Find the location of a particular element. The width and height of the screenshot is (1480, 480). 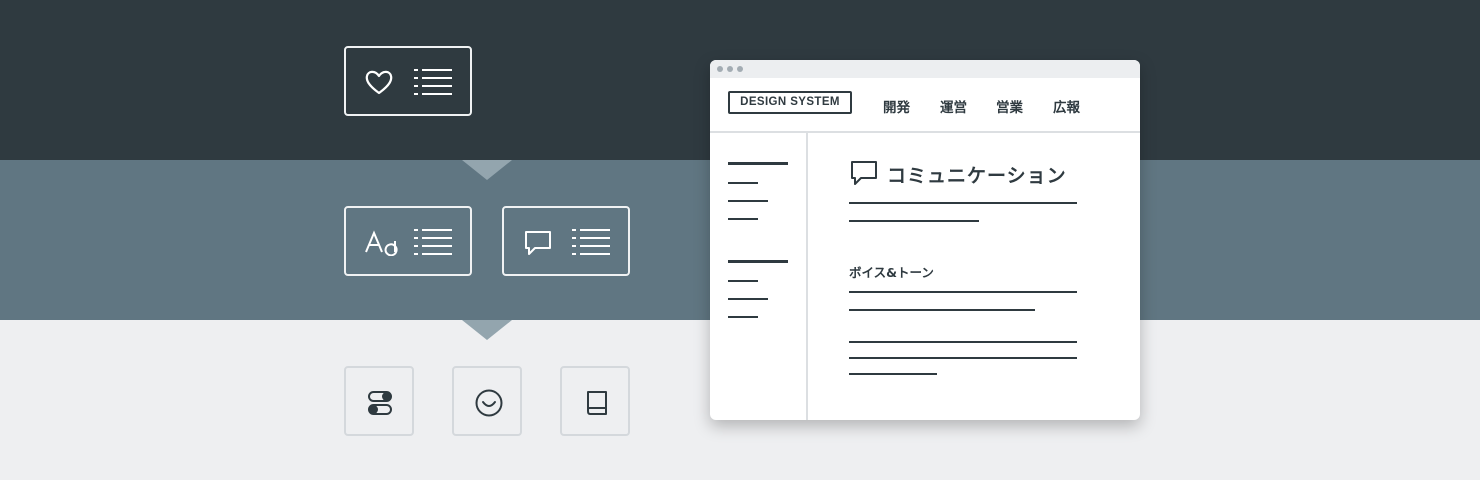

down-arrow-top is located at coordinates (487, 170).